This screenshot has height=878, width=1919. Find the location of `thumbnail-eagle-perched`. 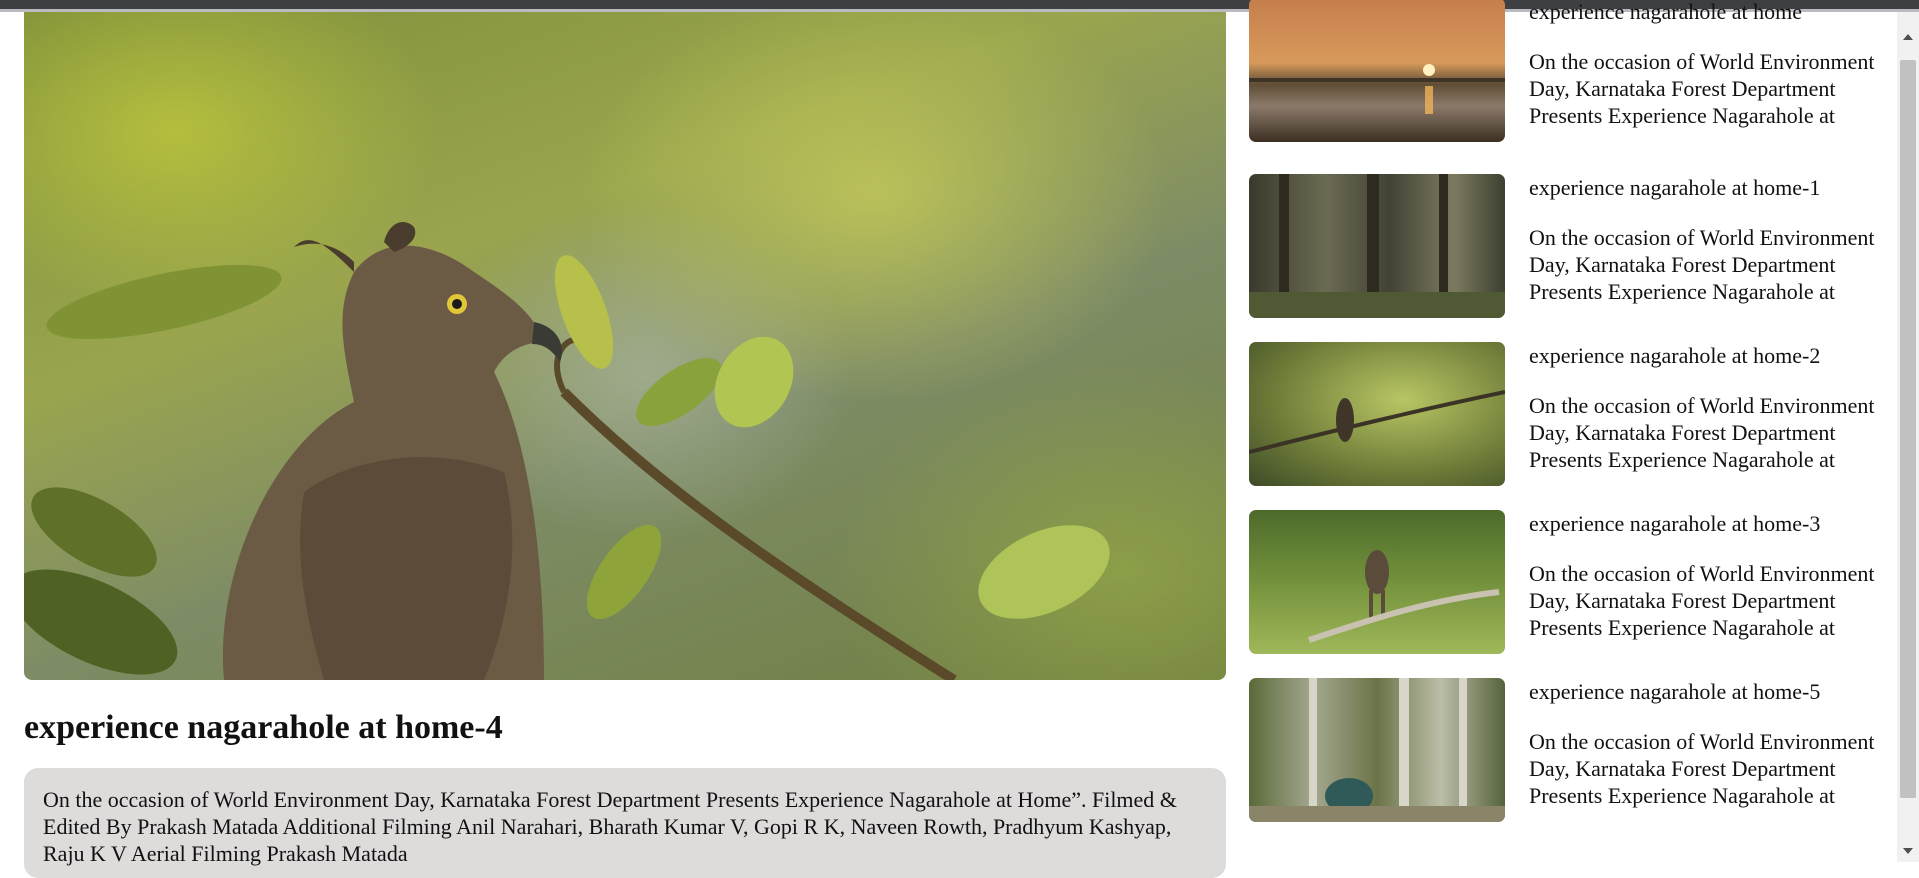

thumbnail-eagle-perched is located at coordinates (1377, 414).